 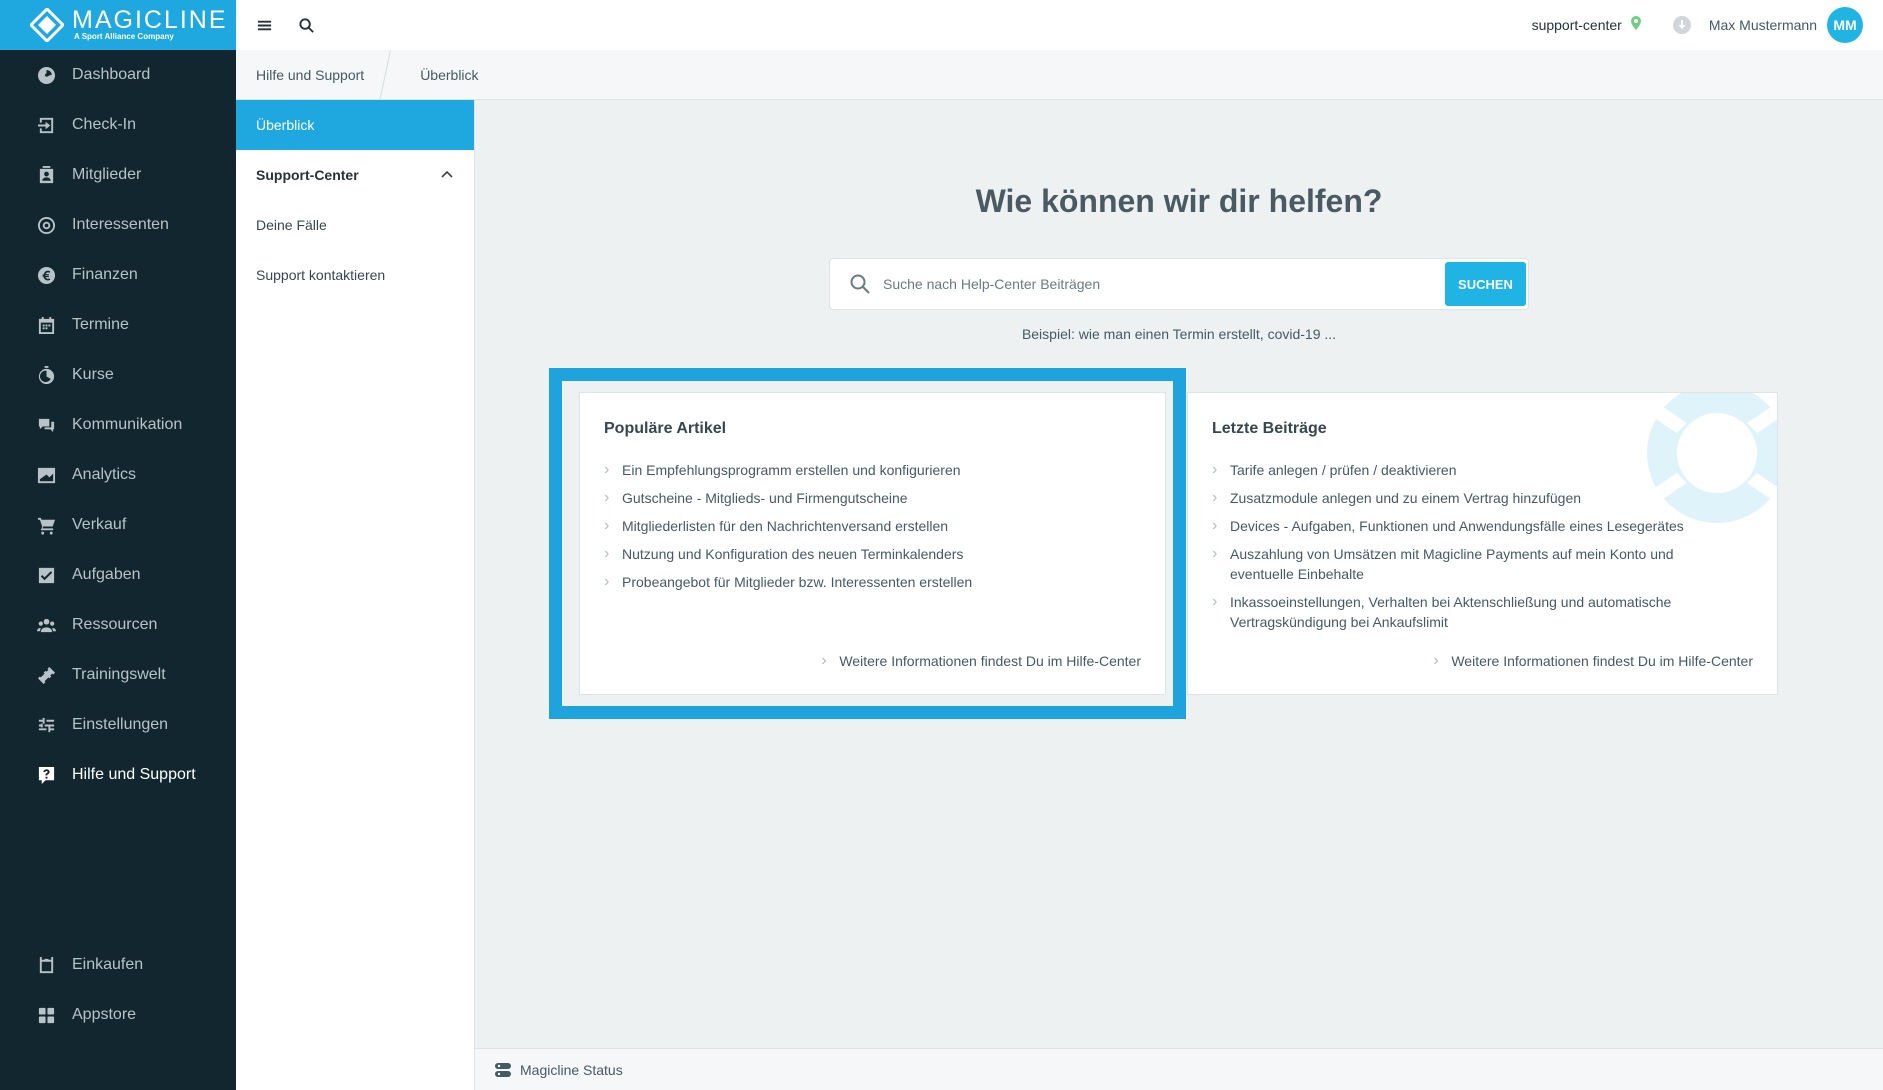 I want to click on brand-name: MAGICLINE, so click(x=150, y=20).